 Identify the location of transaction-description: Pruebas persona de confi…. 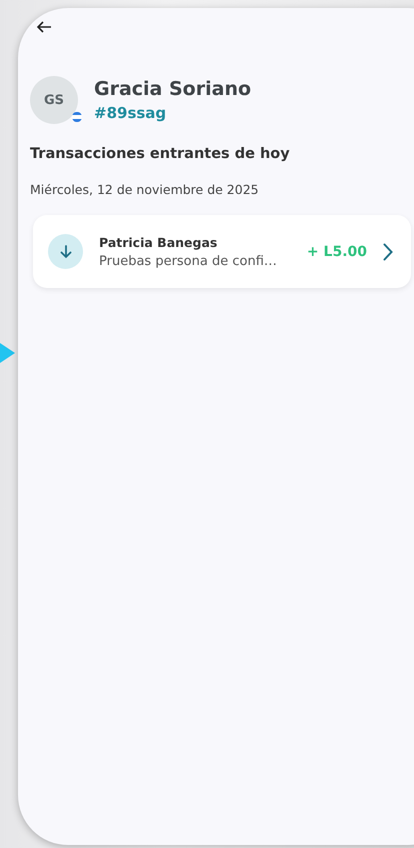
(188, 261).